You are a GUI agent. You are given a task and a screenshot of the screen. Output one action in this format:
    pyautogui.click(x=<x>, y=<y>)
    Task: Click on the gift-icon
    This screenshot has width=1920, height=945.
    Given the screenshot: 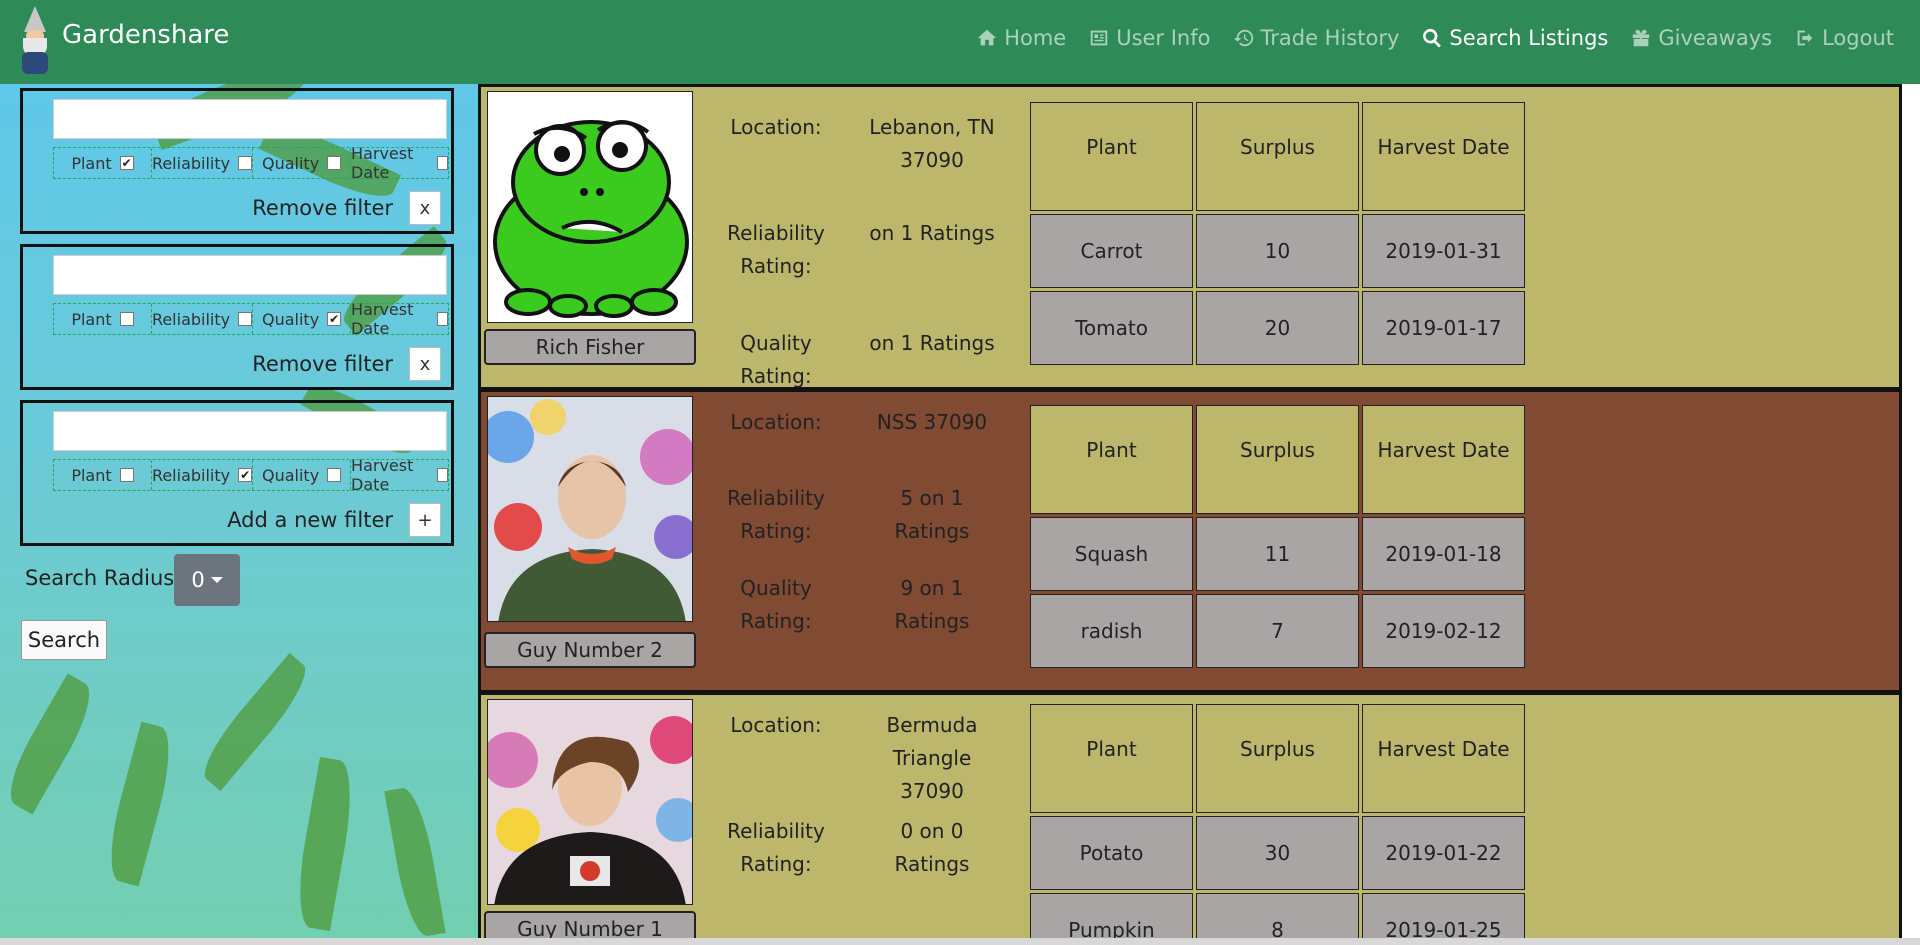 What is the action you would take?
    pyautogui.click(x=1641, y=38)
    